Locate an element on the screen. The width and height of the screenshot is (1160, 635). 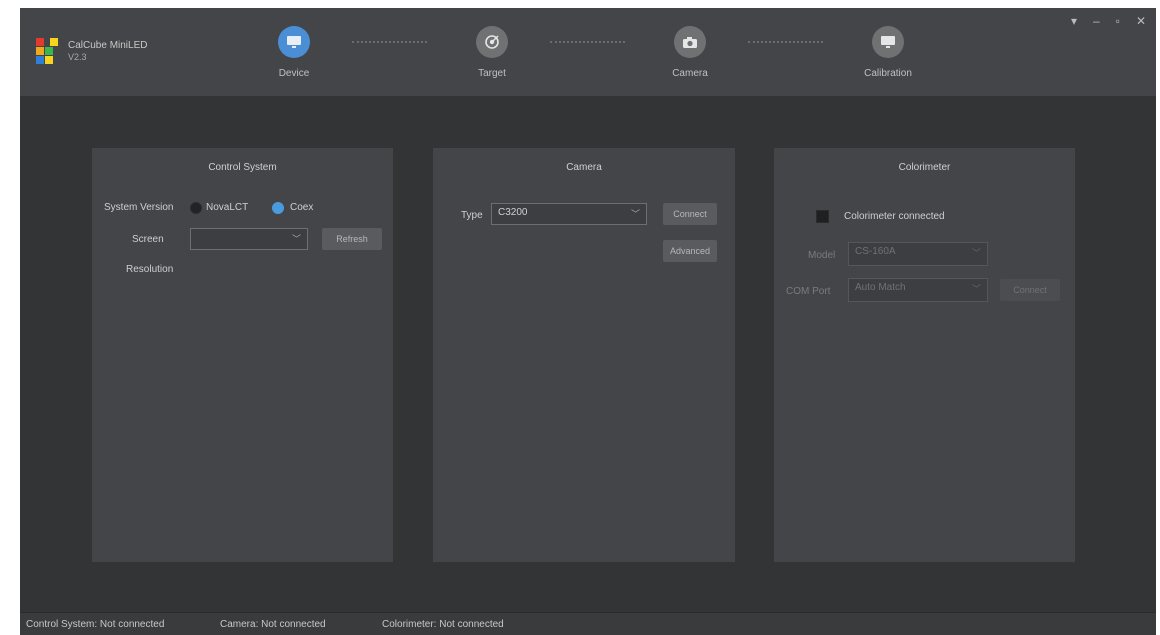
step-calibration: Calibration is located at coordinates (888, 52).